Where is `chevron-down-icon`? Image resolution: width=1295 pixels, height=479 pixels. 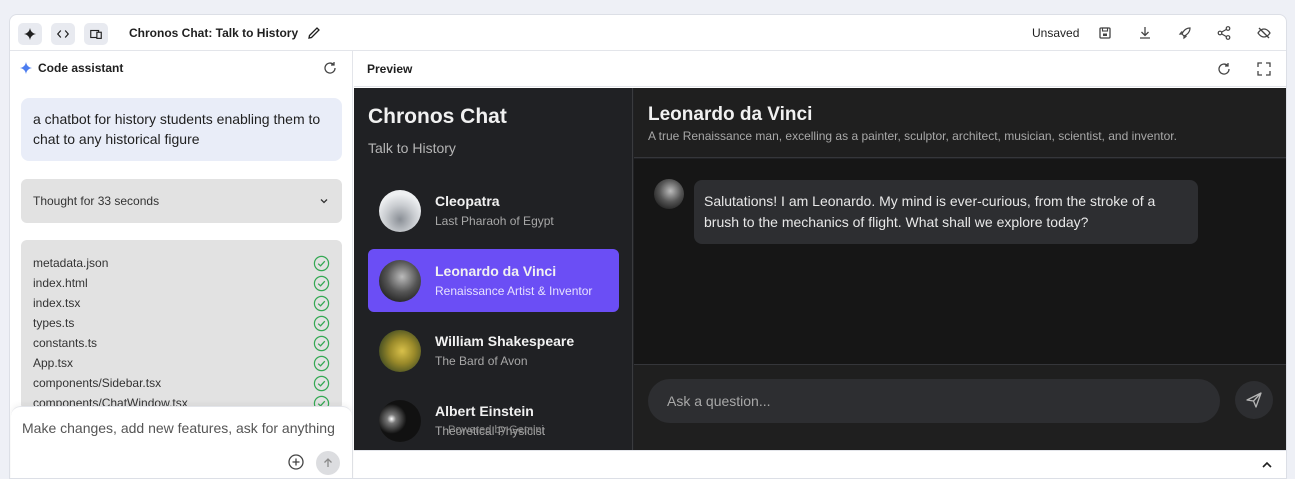
chevron-down-icon is located at coordinates (324, 201).